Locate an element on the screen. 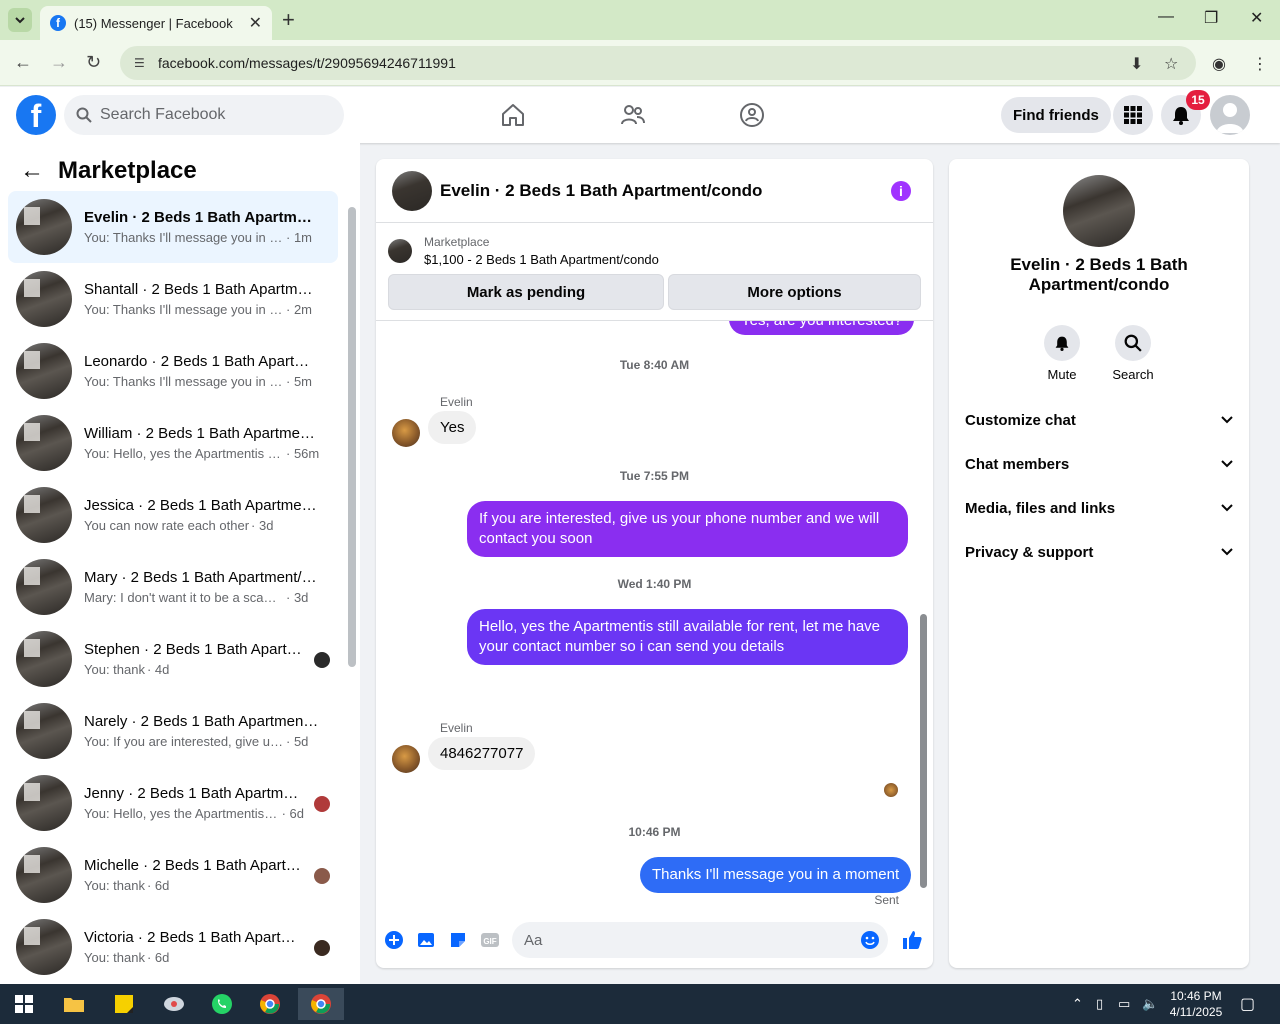  chrome-profile-button is located at coordinates (270, 1004).